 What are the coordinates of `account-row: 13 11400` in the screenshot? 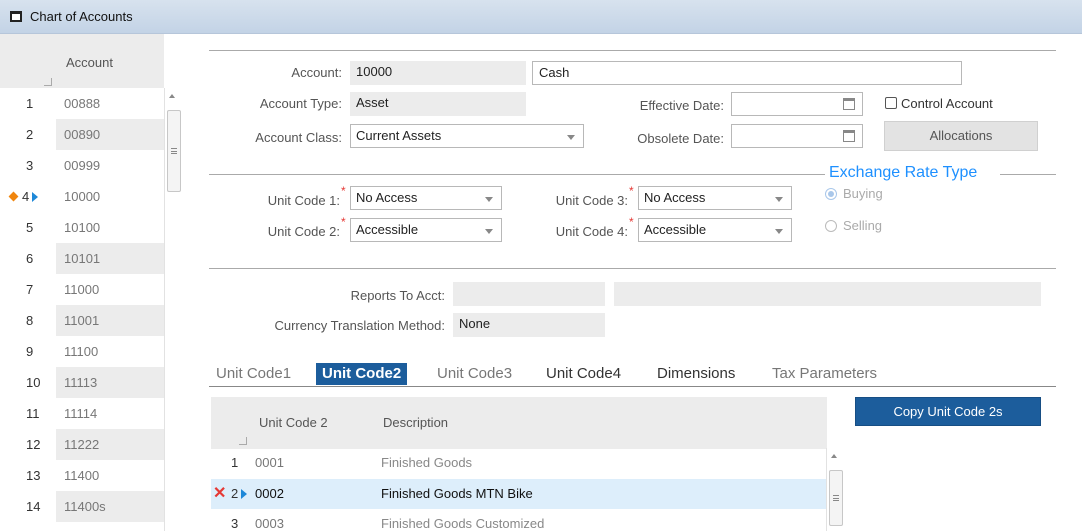 It's located at (82, 475).